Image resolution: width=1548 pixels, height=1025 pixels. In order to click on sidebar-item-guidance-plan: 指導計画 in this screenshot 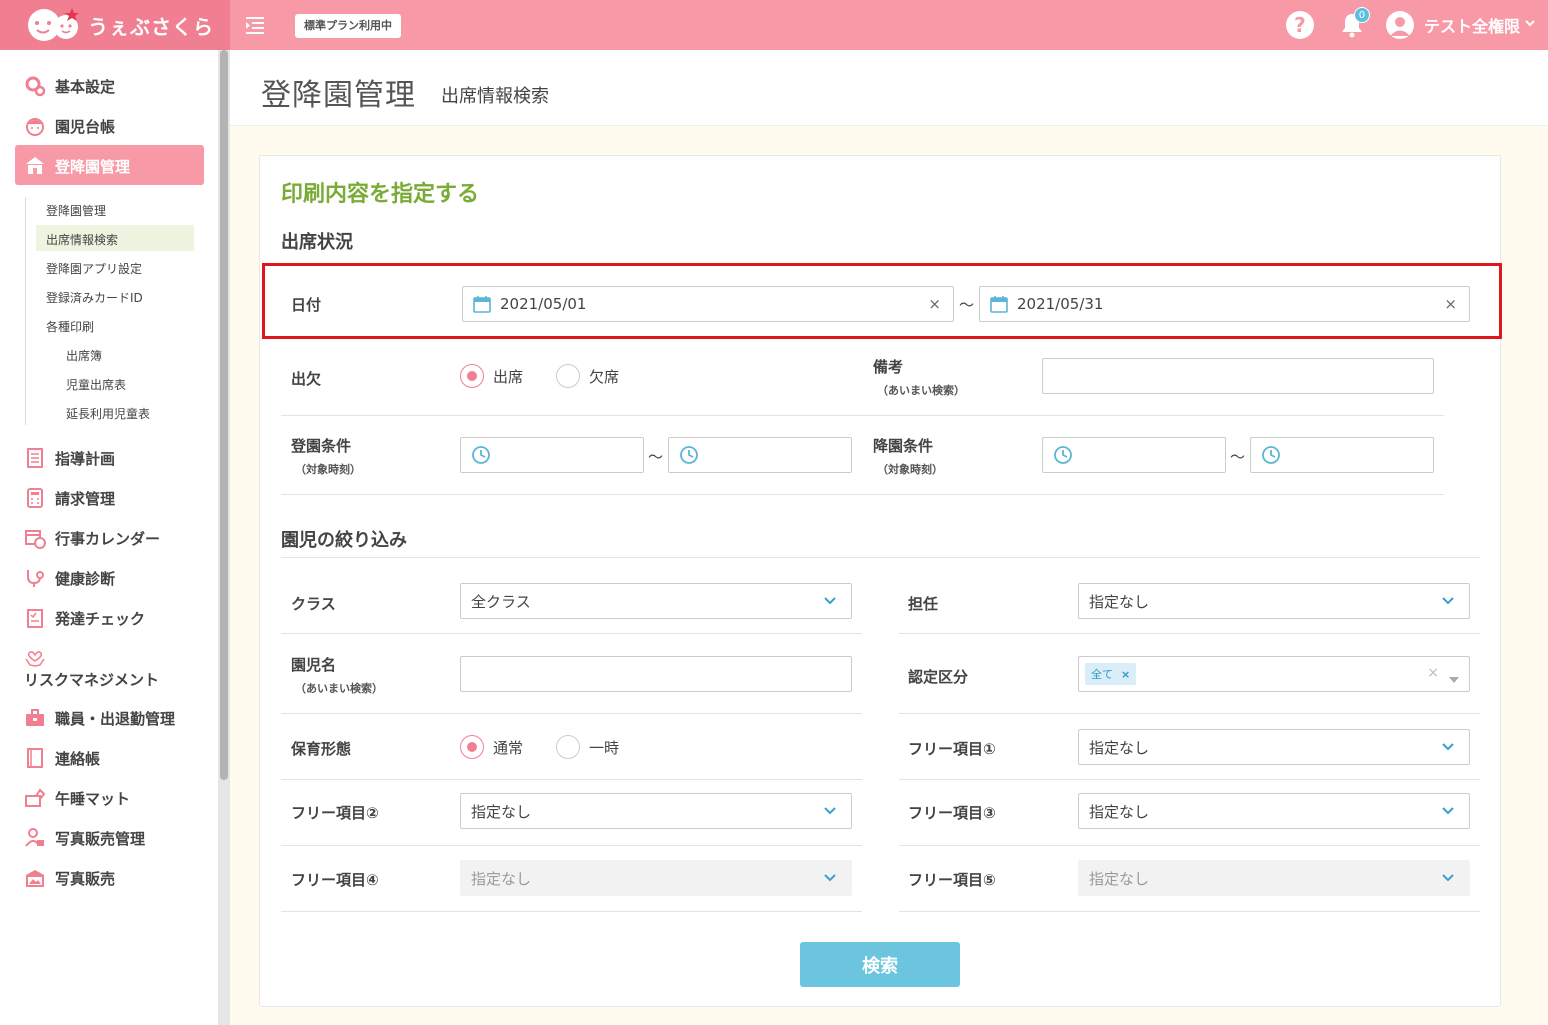, I will do `click(69, 458)`.